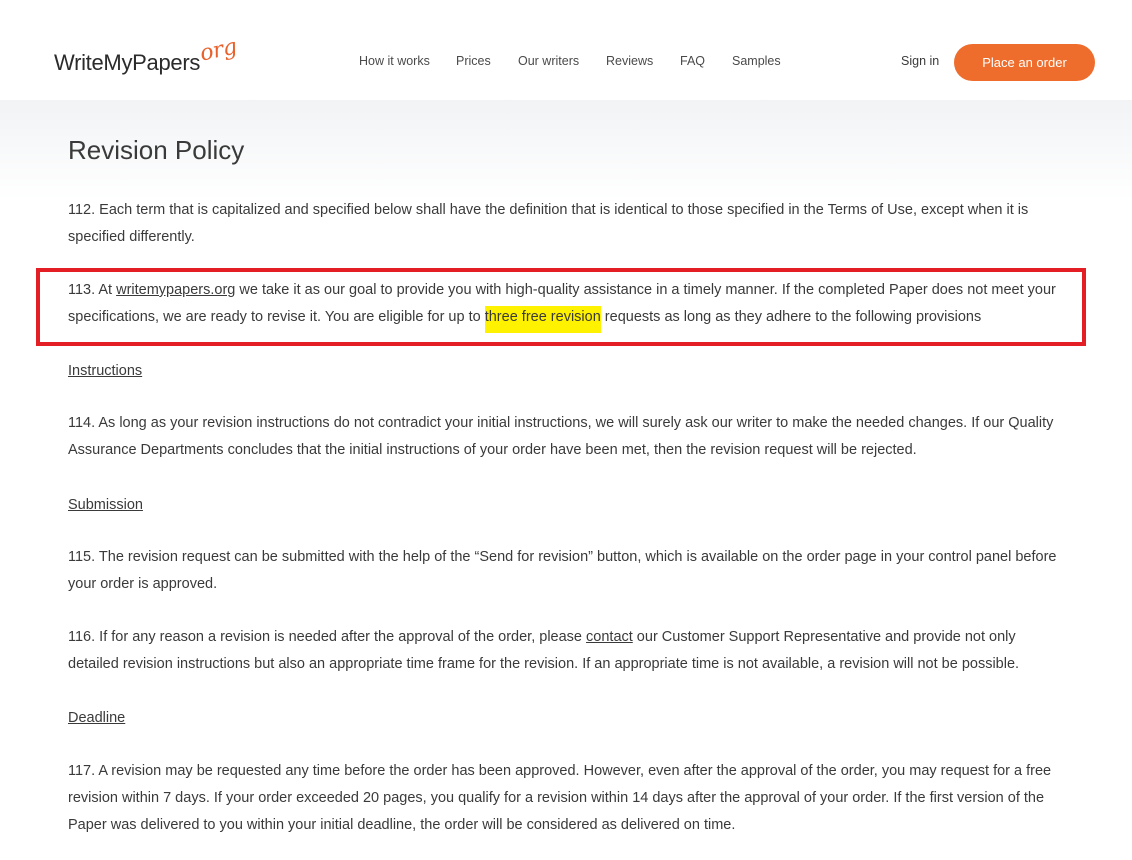 The width and height of the screenshot is (1132, 860). I want to click on subheading-instructions: Instructions, so click(105, 371).